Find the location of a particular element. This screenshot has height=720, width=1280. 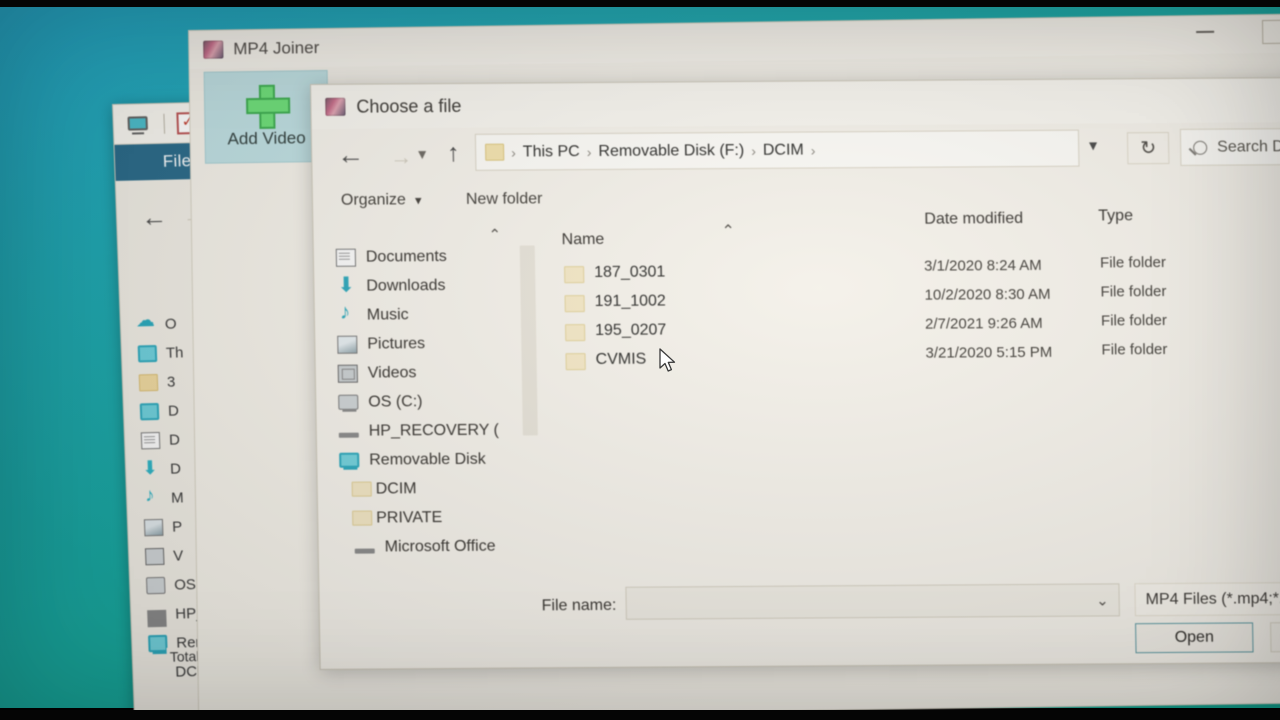

sidebar-item-removable-disk: Removable Disk is located at coordinates (433, 459).